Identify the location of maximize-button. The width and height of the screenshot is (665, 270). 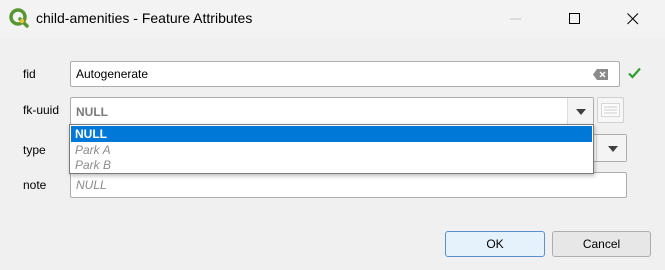
(575, 19).